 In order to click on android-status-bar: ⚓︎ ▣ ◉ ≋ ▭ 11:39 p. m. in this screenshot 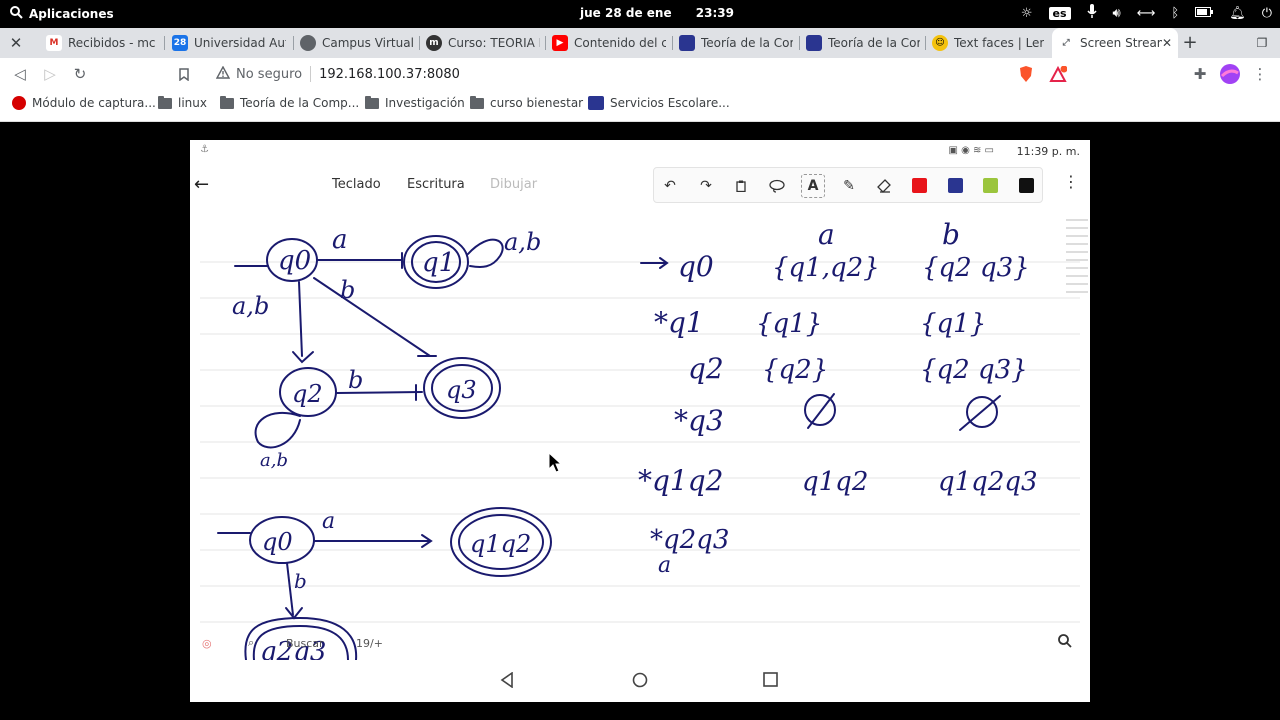, I will do `click(640, 151)`.